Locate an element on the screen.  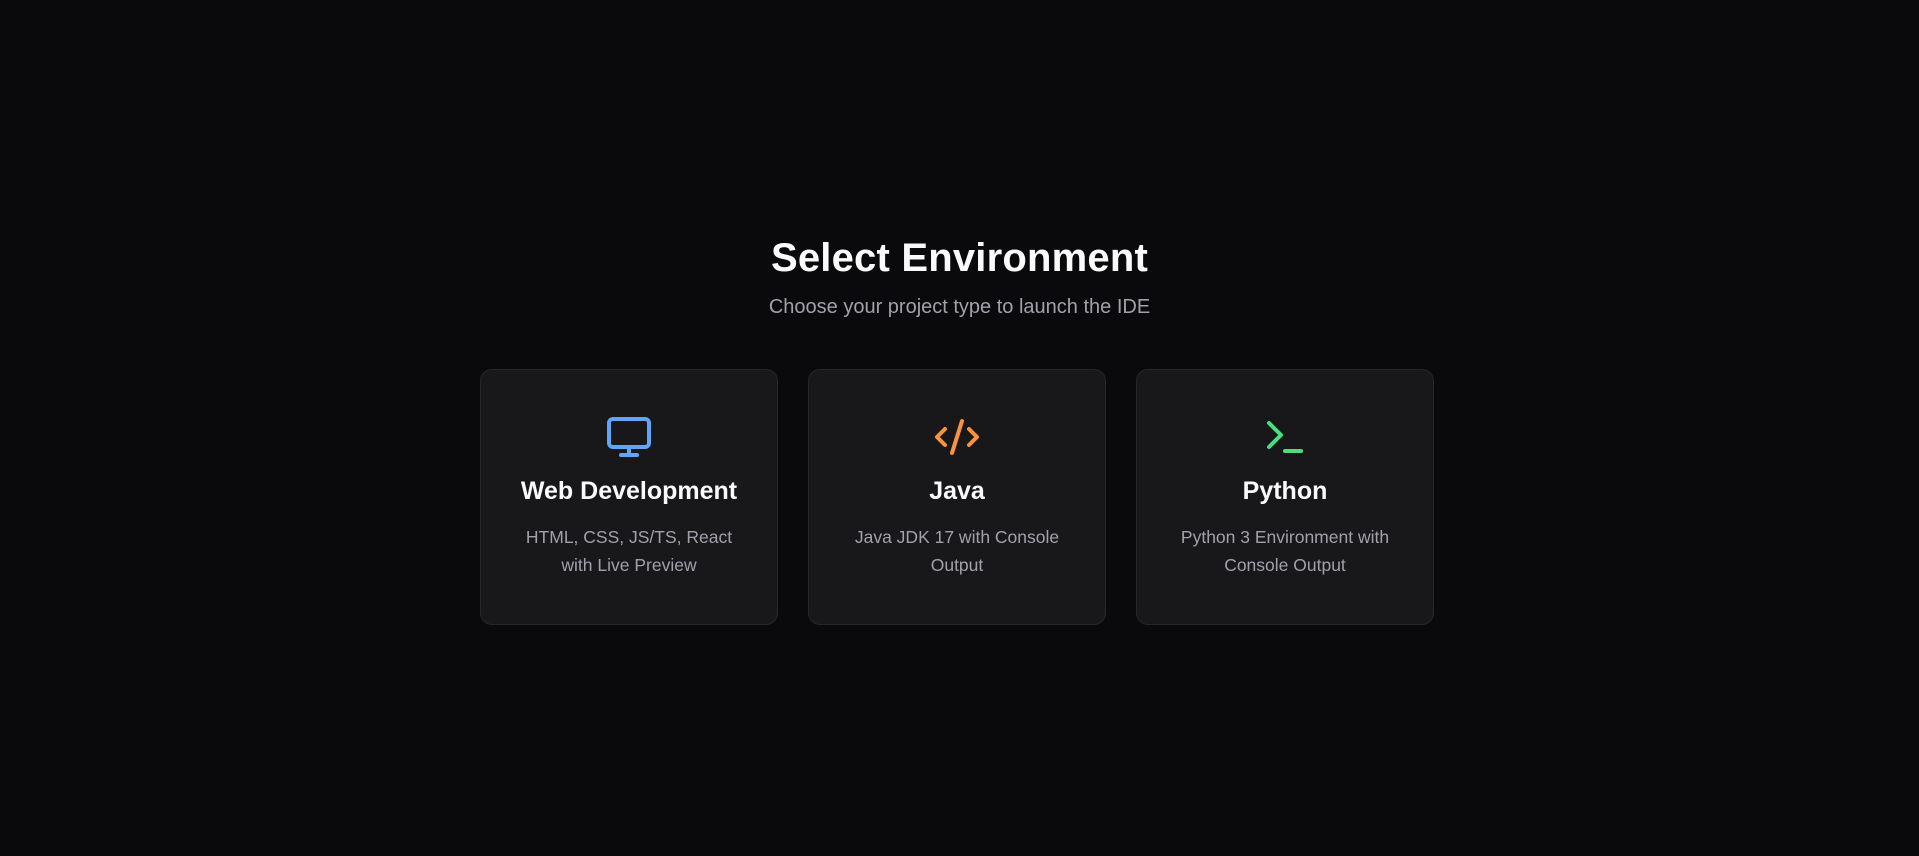
page-title: Select Environment is located at coordinates (959, 258).